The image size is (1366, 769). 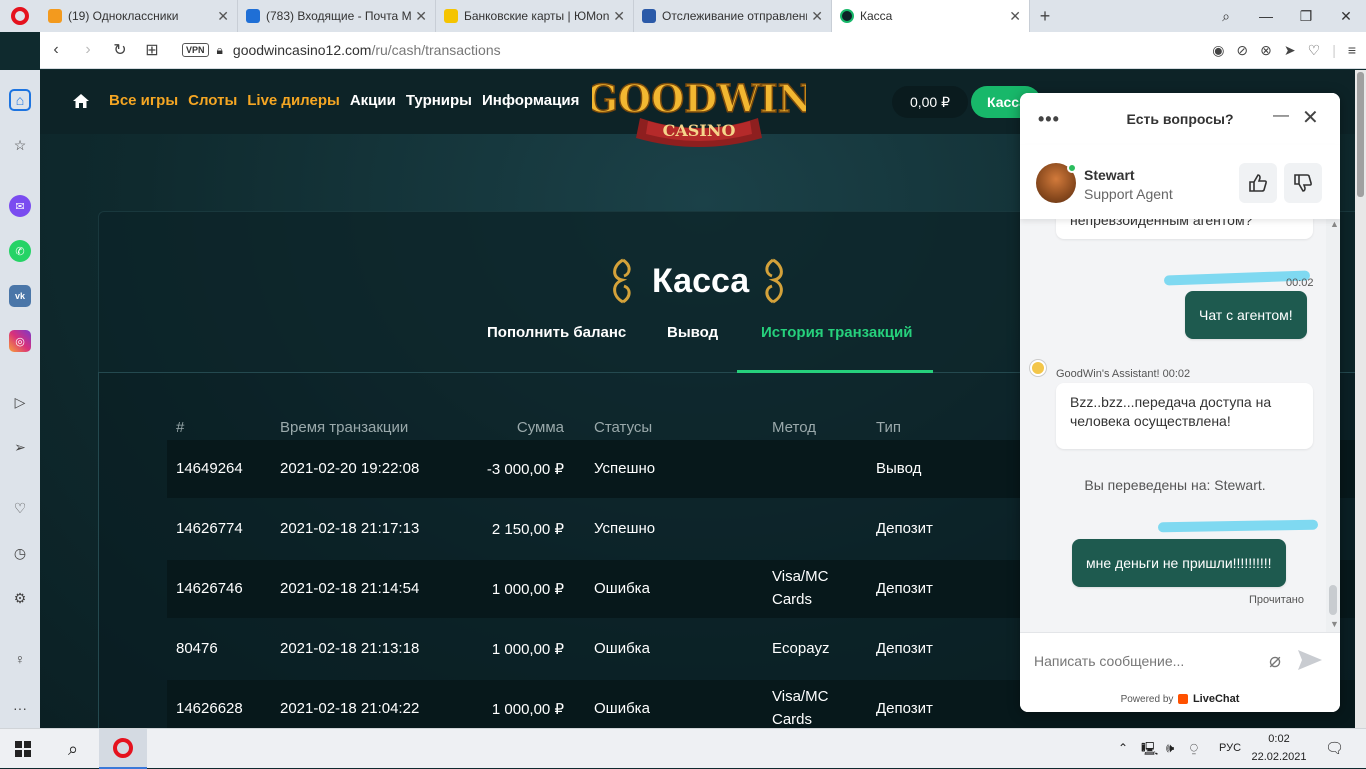 I want to click on nav-tournaments: Турниры, so click(x=439, y=100).